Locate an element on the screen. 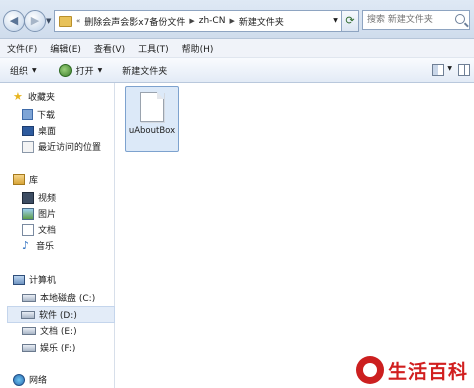 This screenshot has height=388, width=474. nav-network: 网络 is located at coordinates (30, 379).